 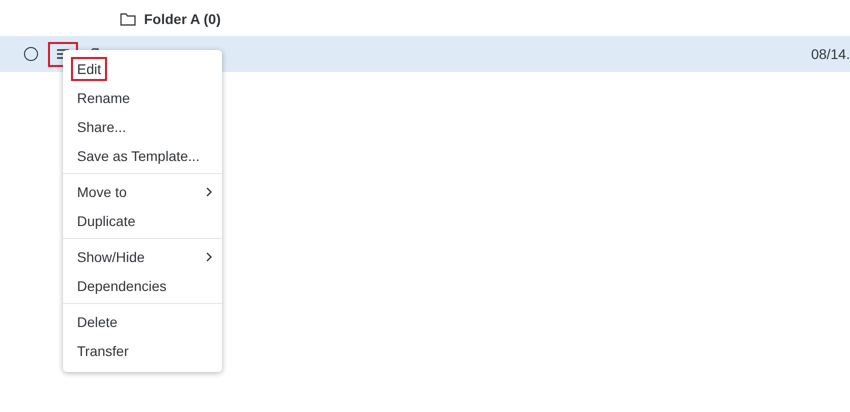 What do you see at coordinates (128, 19) in the screenshot?
I see `folder-icon` at bounding box center [128, 19].